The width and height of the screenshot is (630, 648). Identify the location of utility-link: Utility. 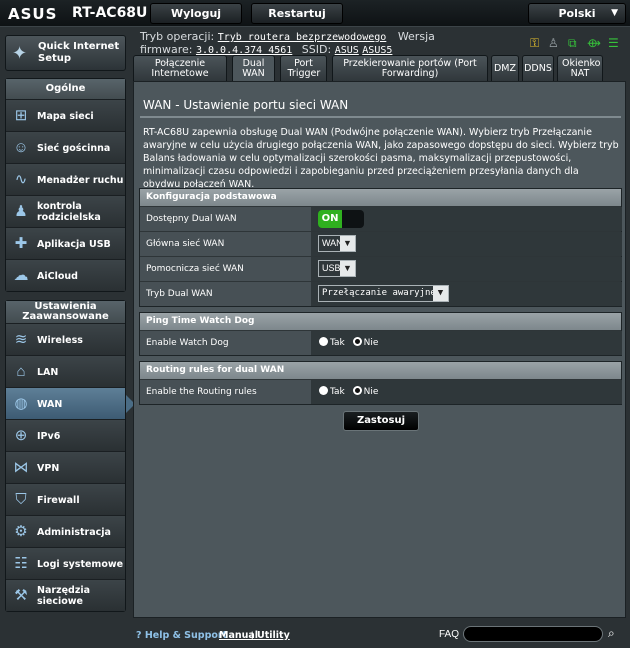
(273, 635).